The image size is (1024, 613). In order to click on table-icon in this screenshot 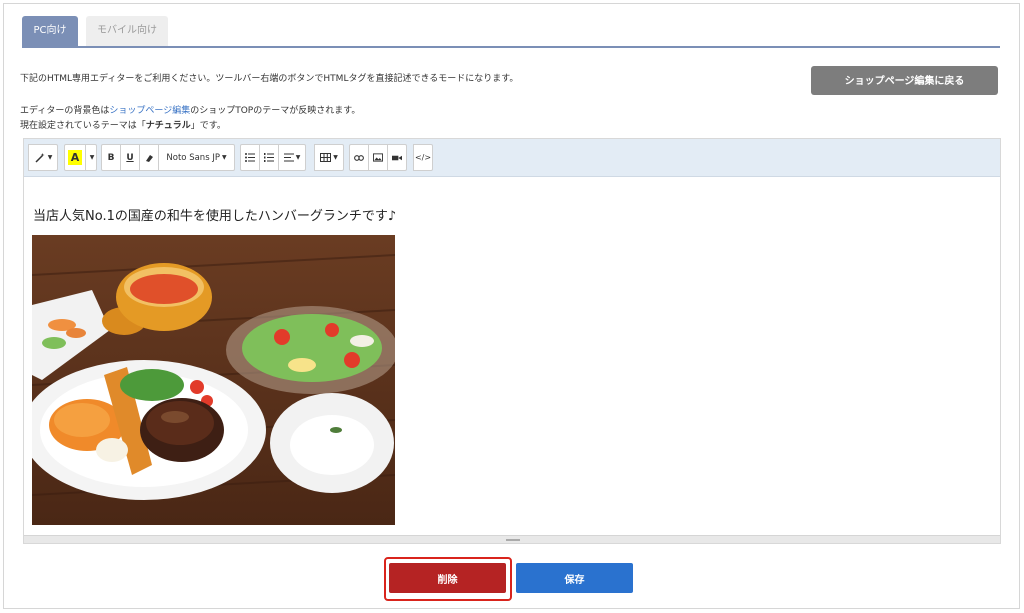, I will do `click(326, 157)`.